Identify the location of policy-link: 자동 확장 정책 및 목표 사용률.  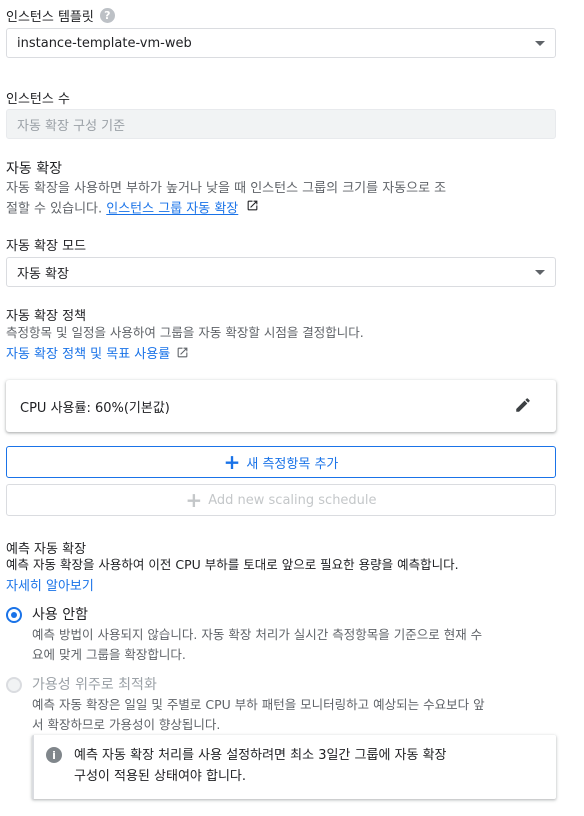
(88, 352).